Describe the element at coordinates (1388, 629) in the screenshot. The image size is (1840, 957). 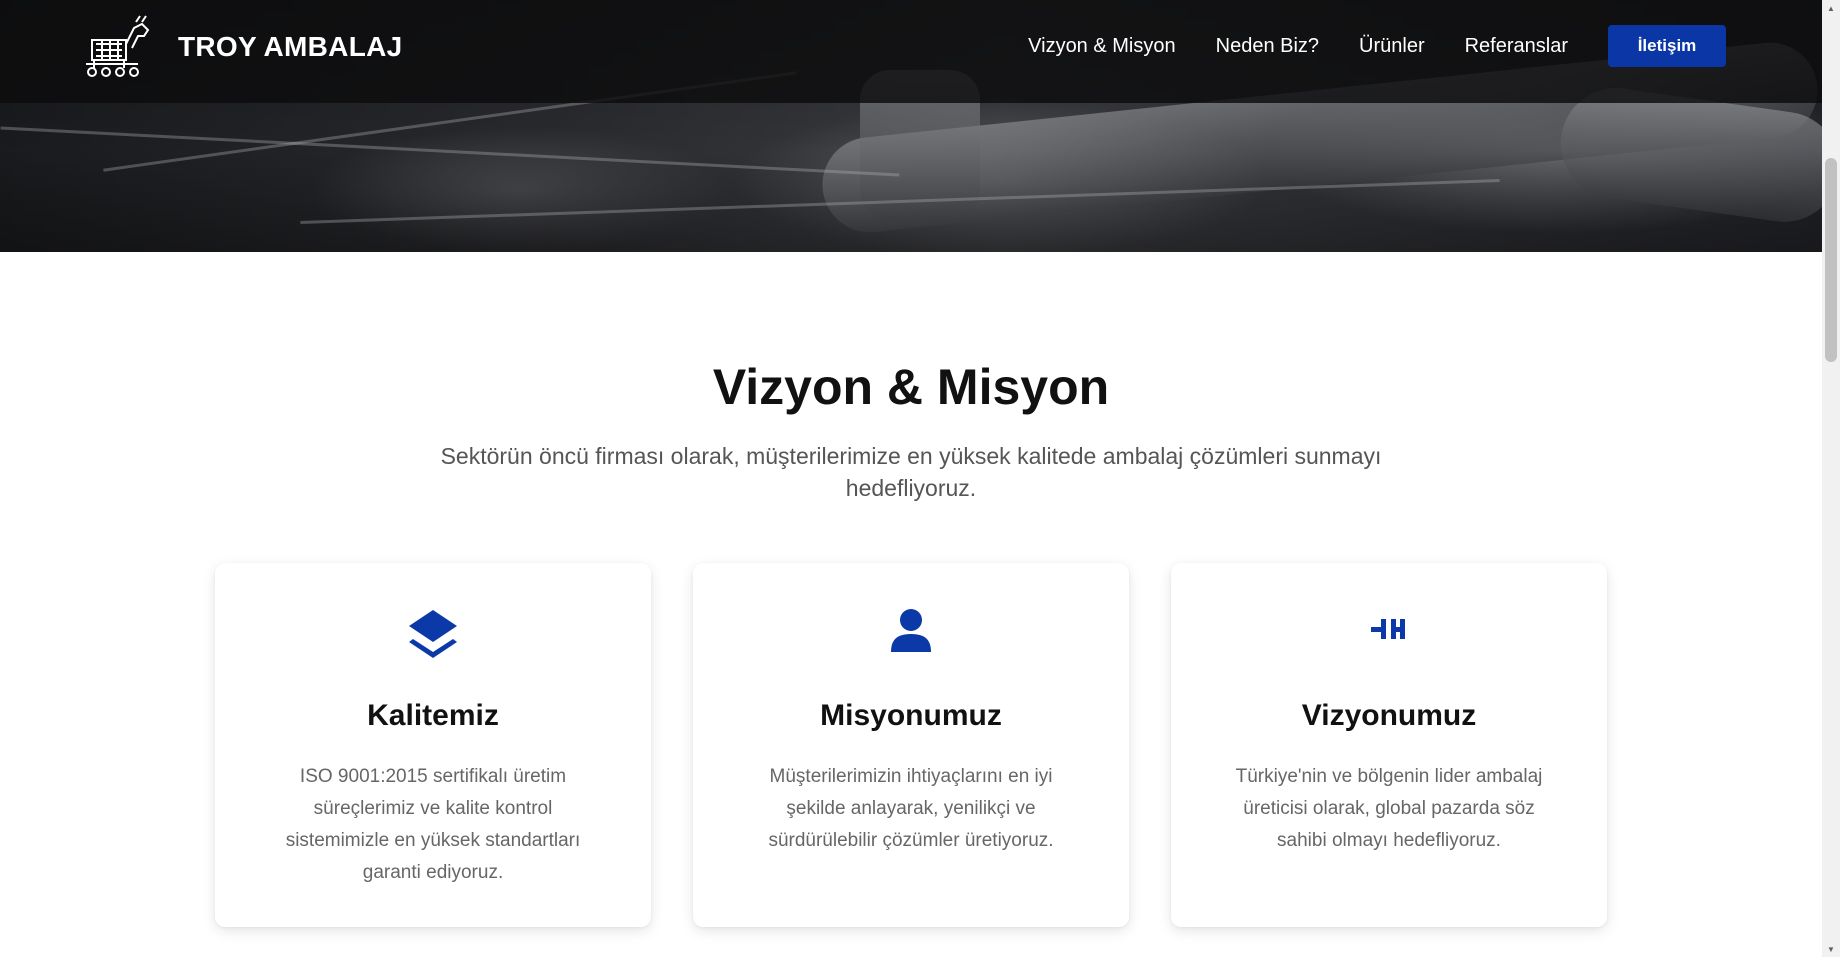
I see `vision-icon` at that location.